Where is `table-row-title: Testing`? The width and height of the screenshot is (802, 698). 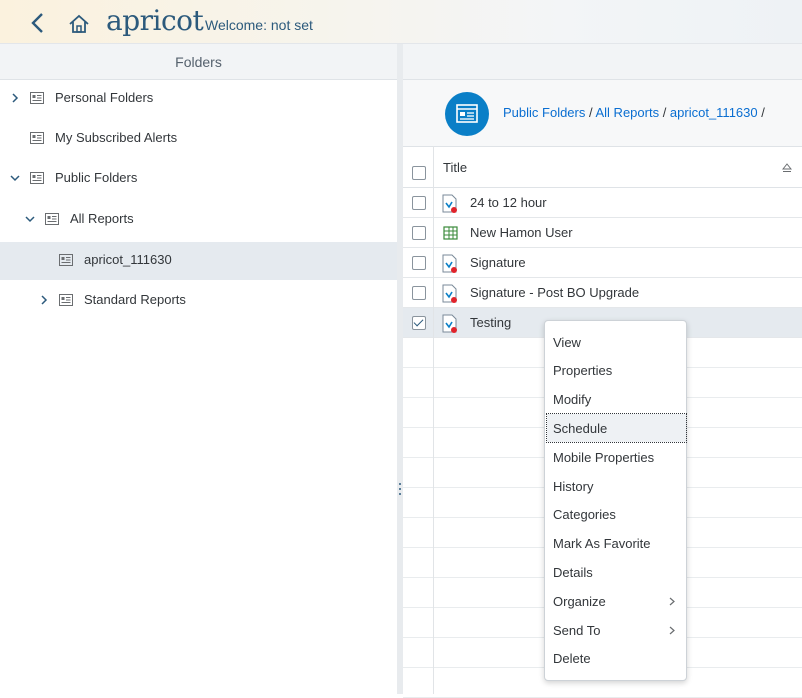 table-row-title: Testing is located at coordinates (491, 322).